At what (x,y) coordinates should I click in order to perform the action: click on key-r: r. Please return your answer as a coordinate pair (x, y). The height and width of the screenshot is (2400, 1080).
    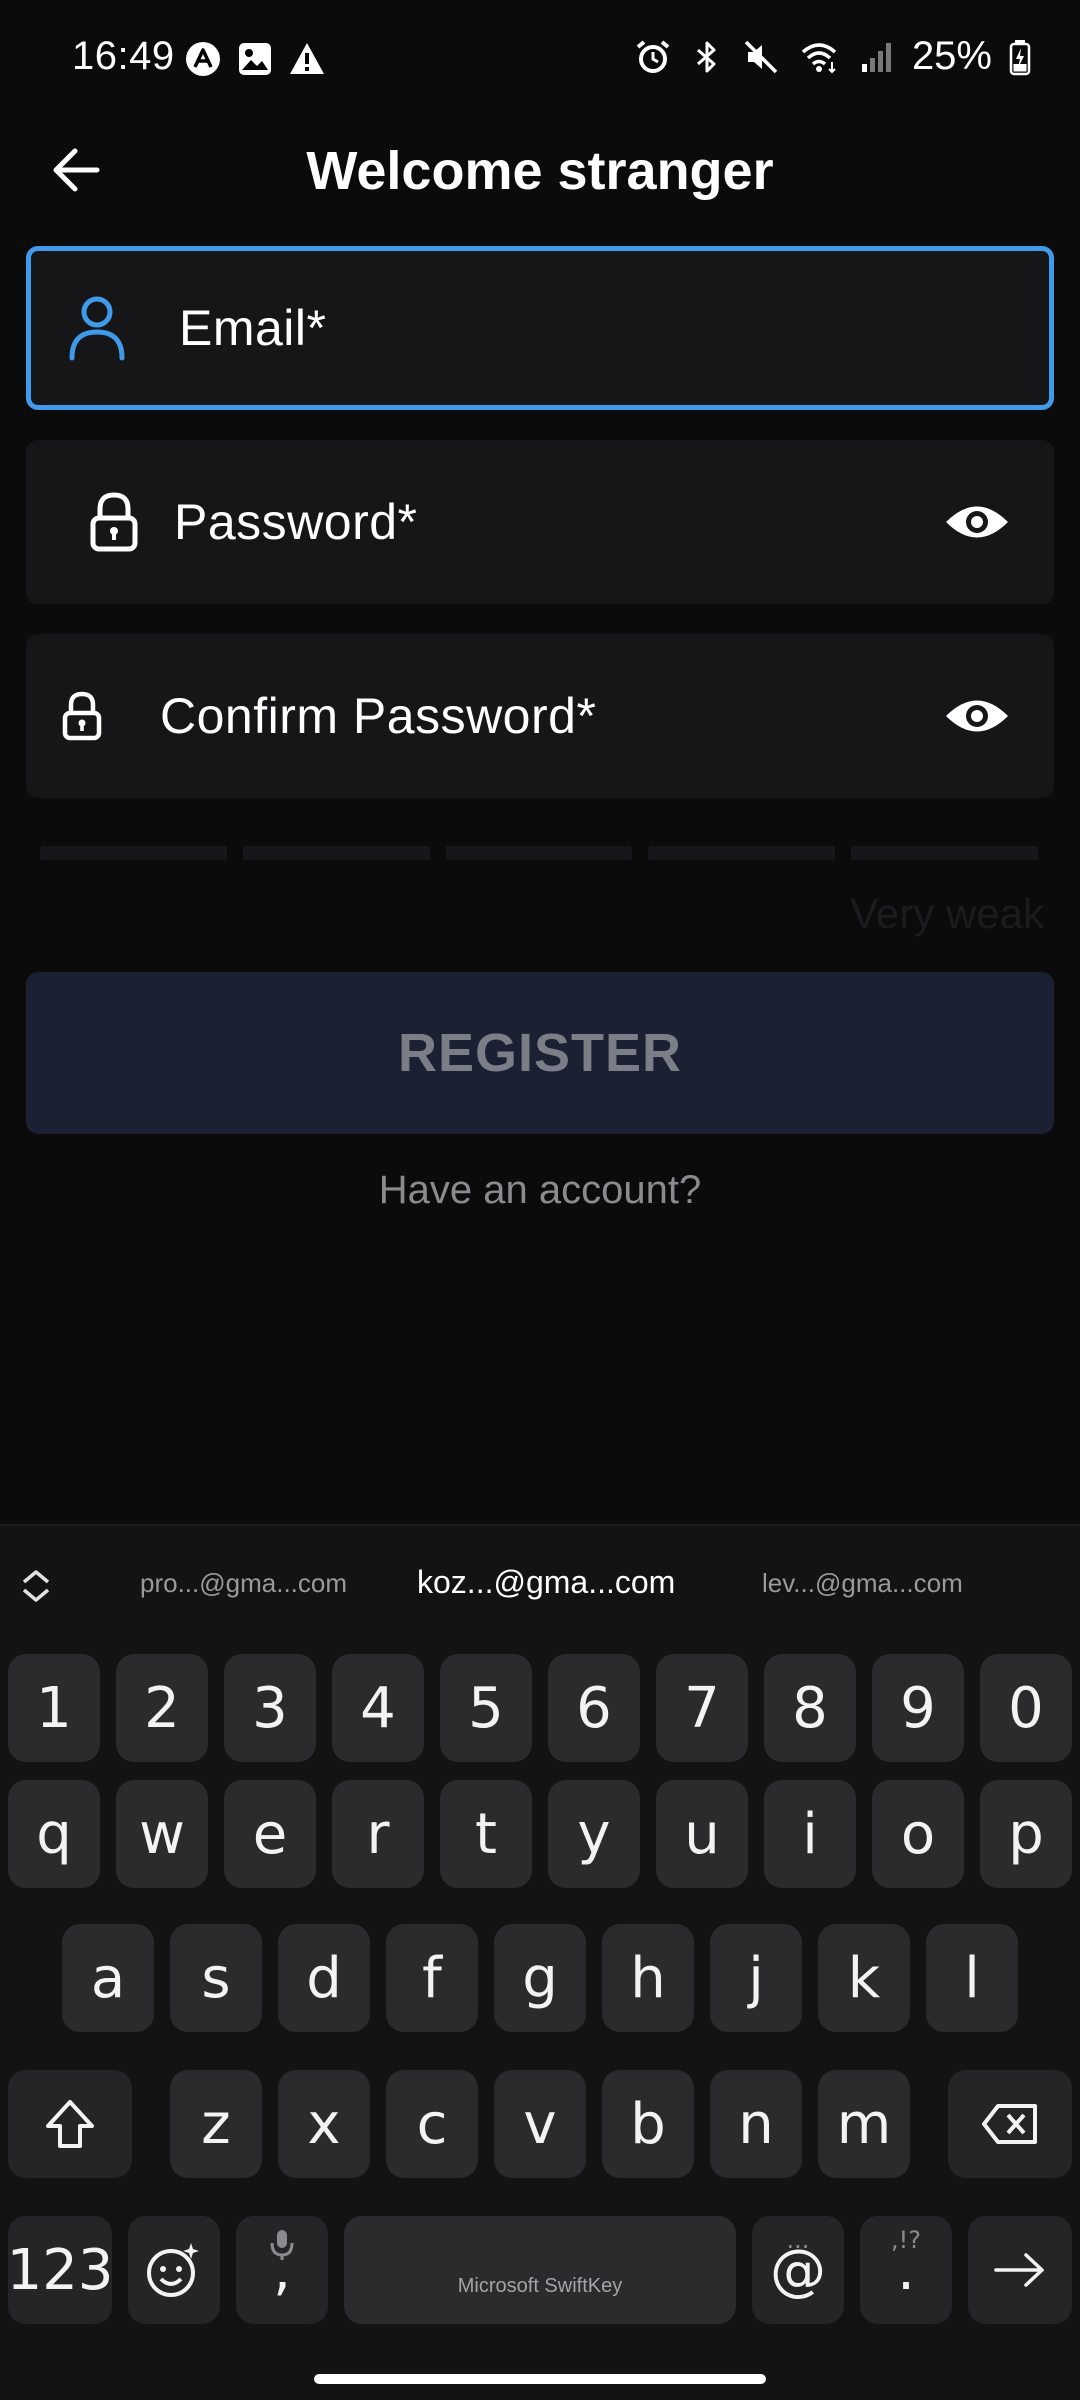
    Looking at the image, I should click on (378, 1834).